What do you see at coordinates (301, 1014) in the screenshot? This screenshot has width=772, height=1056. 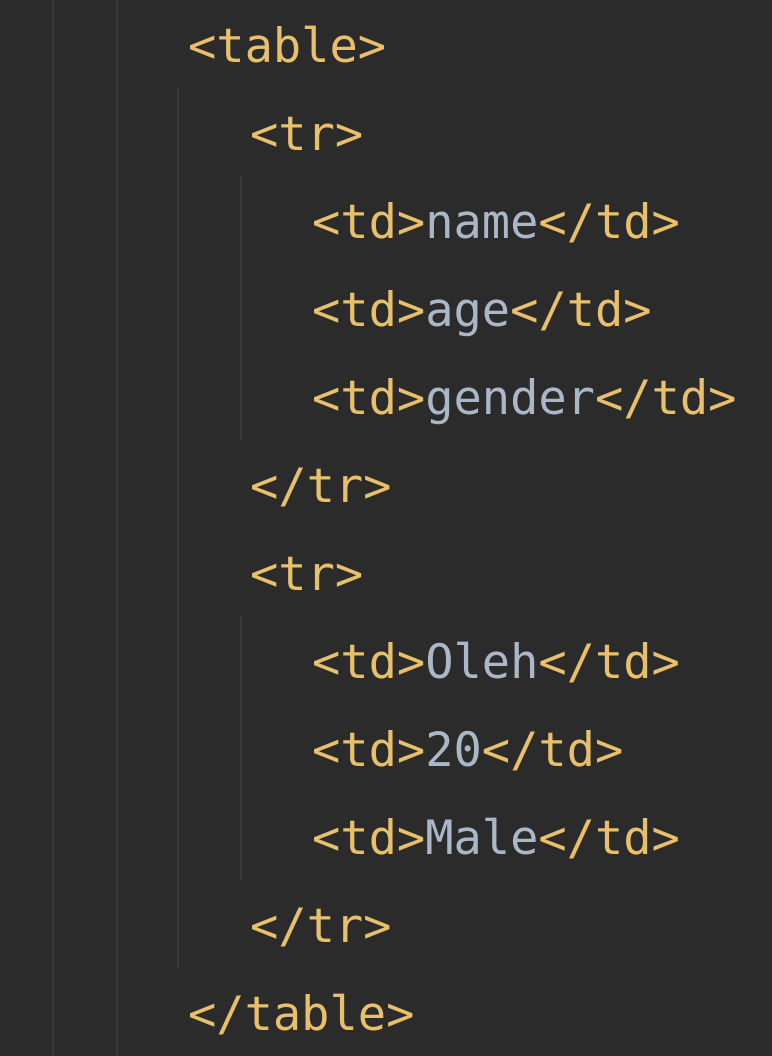 I see `html-tag: </table>` at bounding box center [301, 1014].